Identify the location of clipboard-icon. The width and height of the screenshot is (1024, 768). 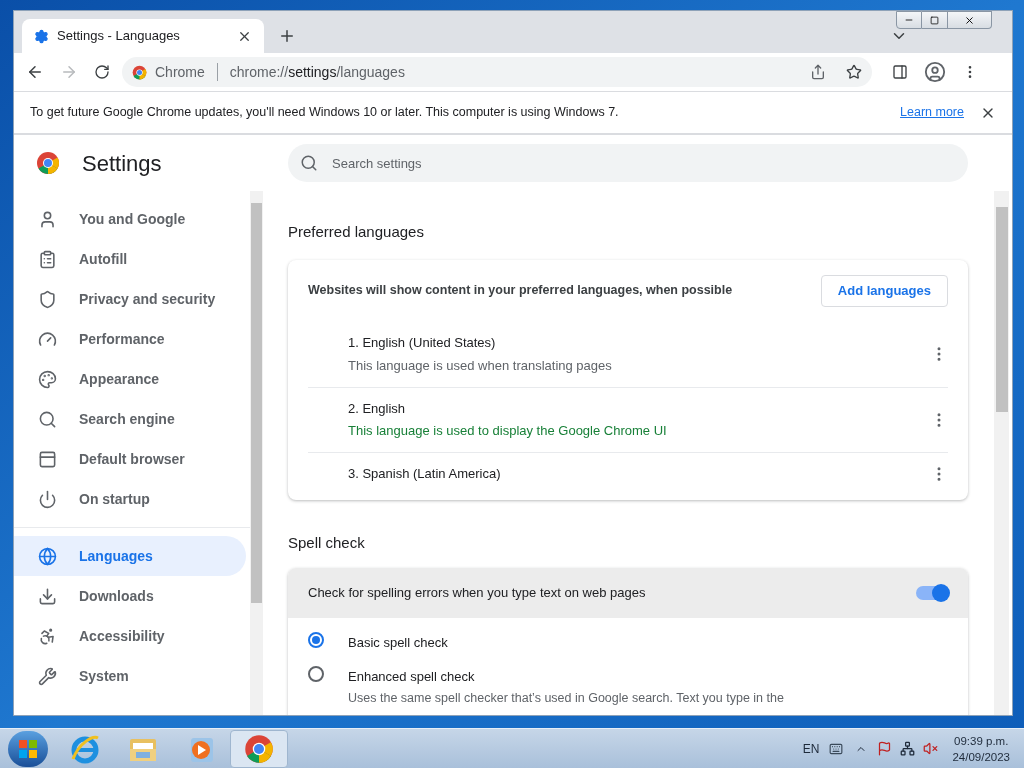
(47, 259).